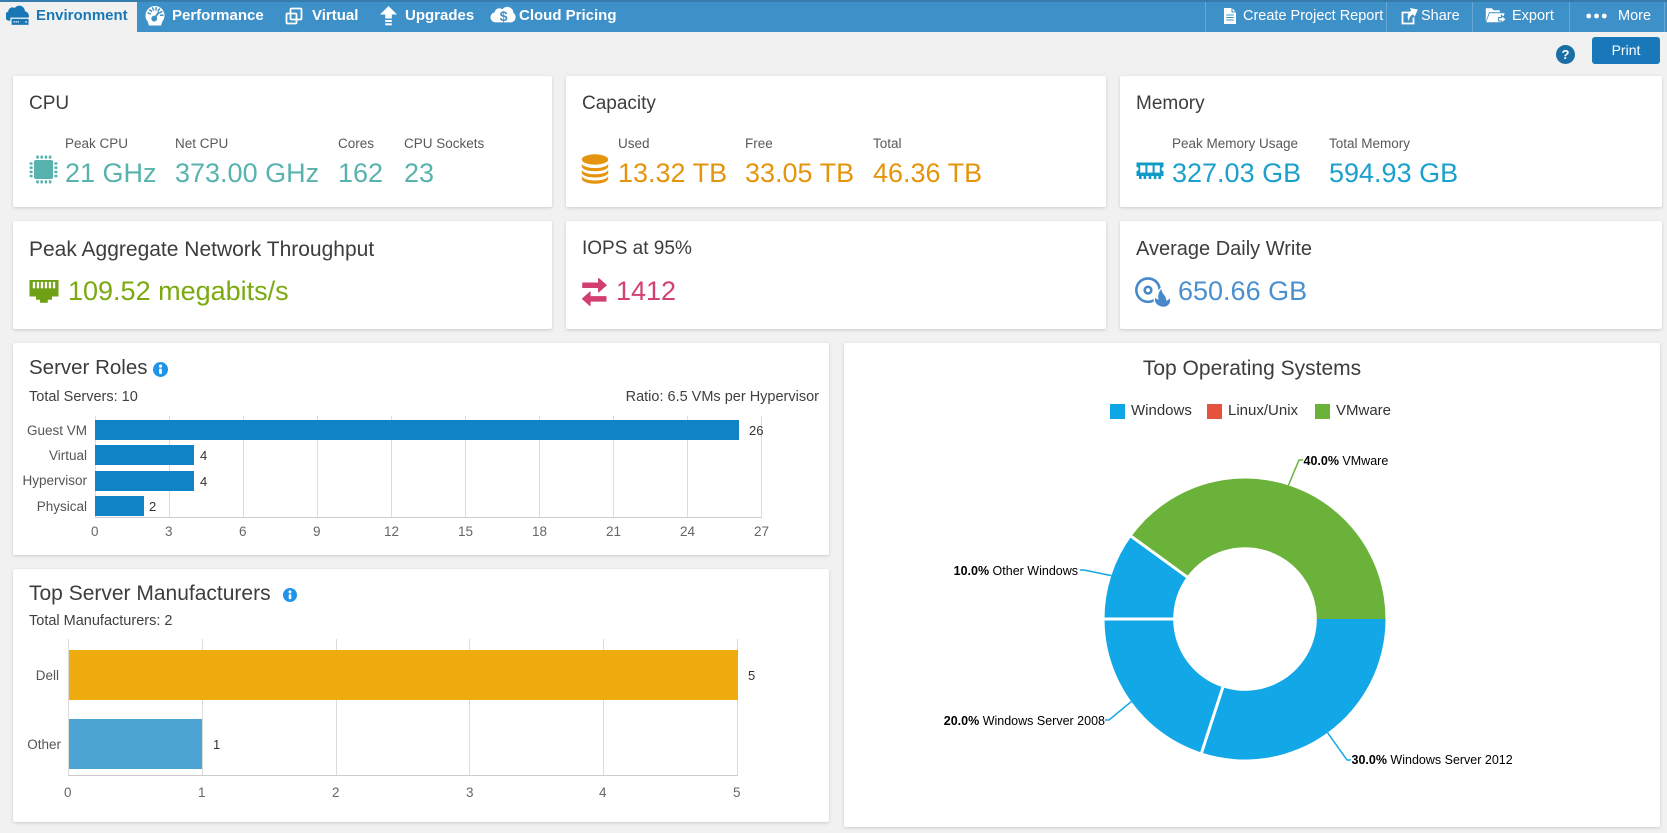  What do you see at coordinates (1016, 571) in the screenshot?
I see `svg-text: 10.0% Other Windows` at bounding box center [1016, 571].